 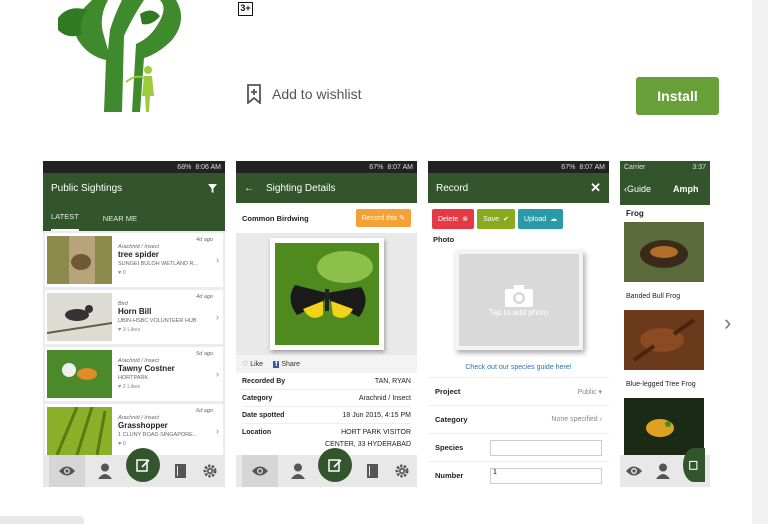 I want to click on species-card: Banded Bull Frog, so click(x=665, y=266).